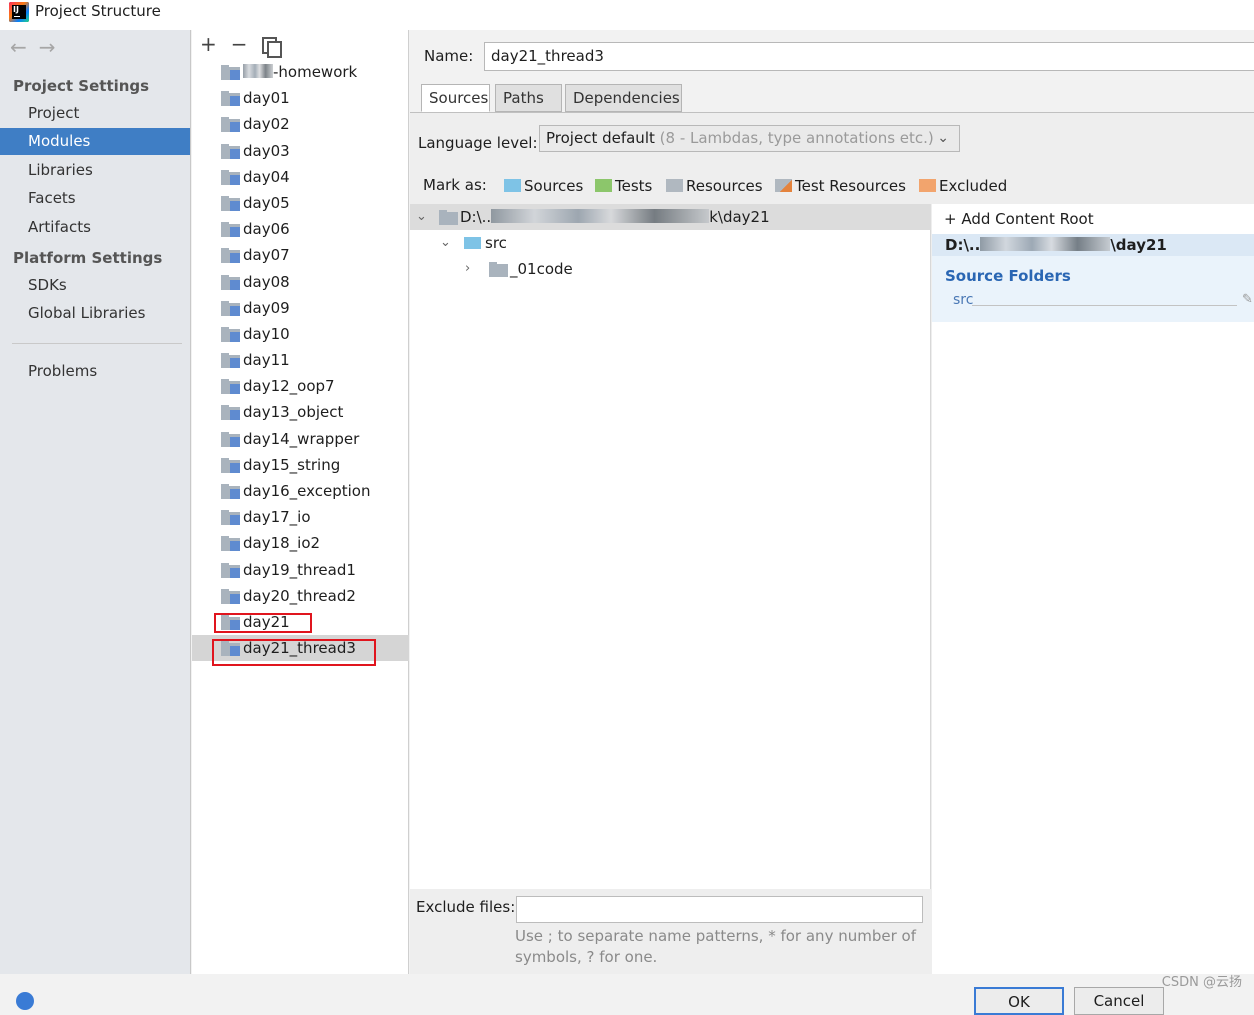  I want to click on edit-pencil-icon: ✎, so click(1247, 299).